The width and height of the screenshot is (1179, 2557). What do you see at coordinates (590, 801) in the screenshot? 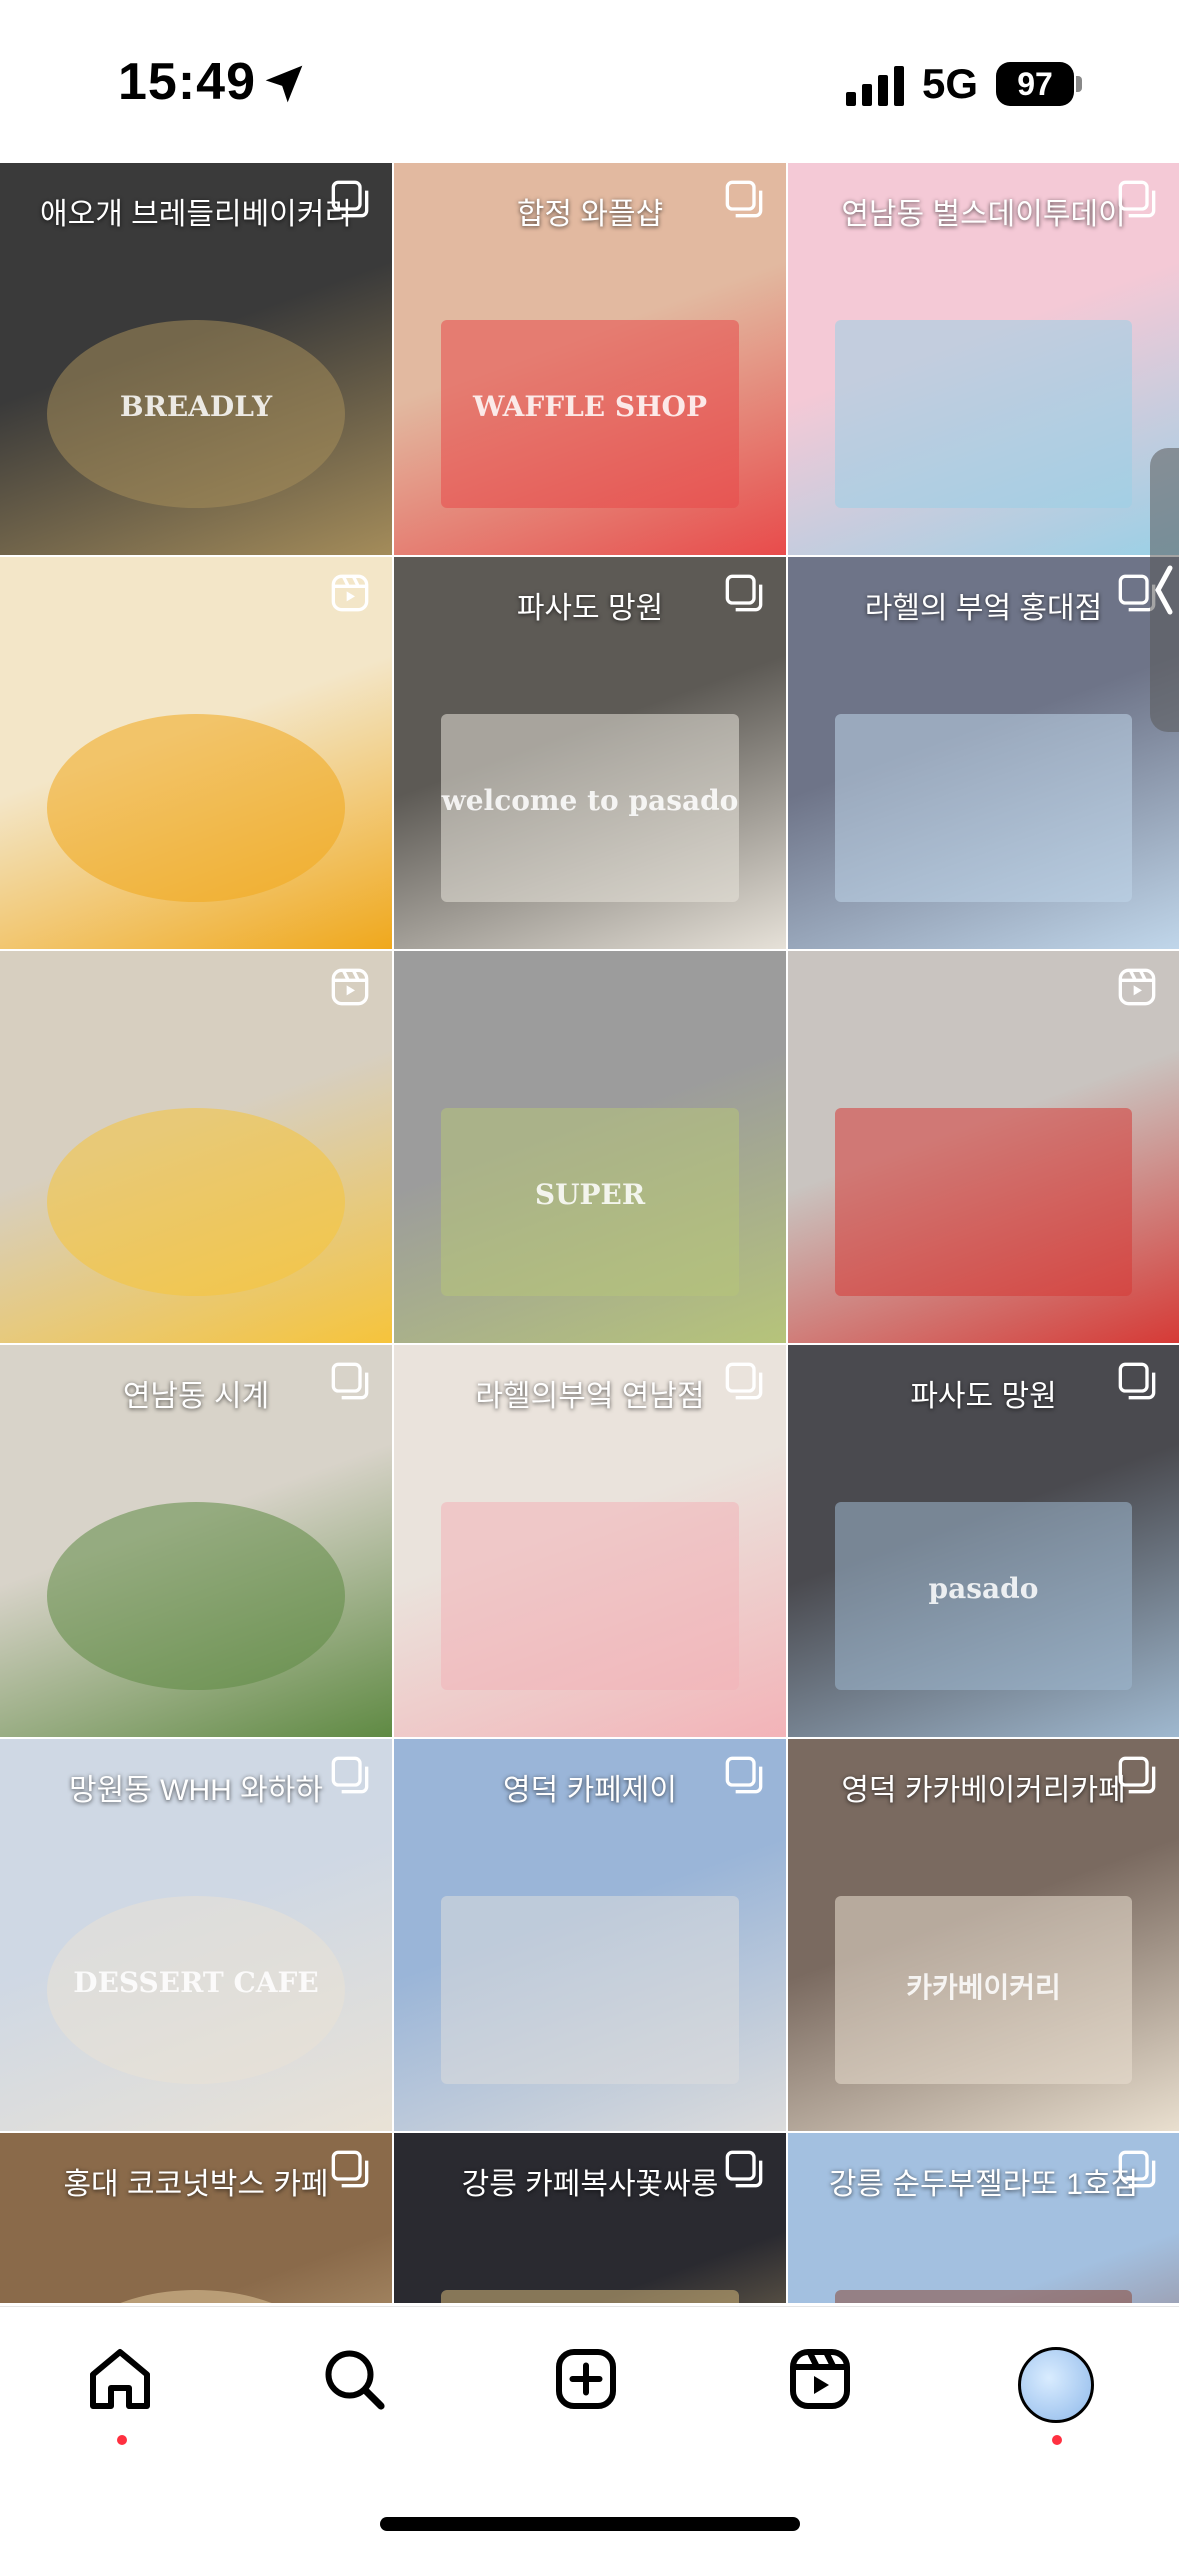
I see `photo-sign-text: welcome to pasado` at bounding box center [590, 801].